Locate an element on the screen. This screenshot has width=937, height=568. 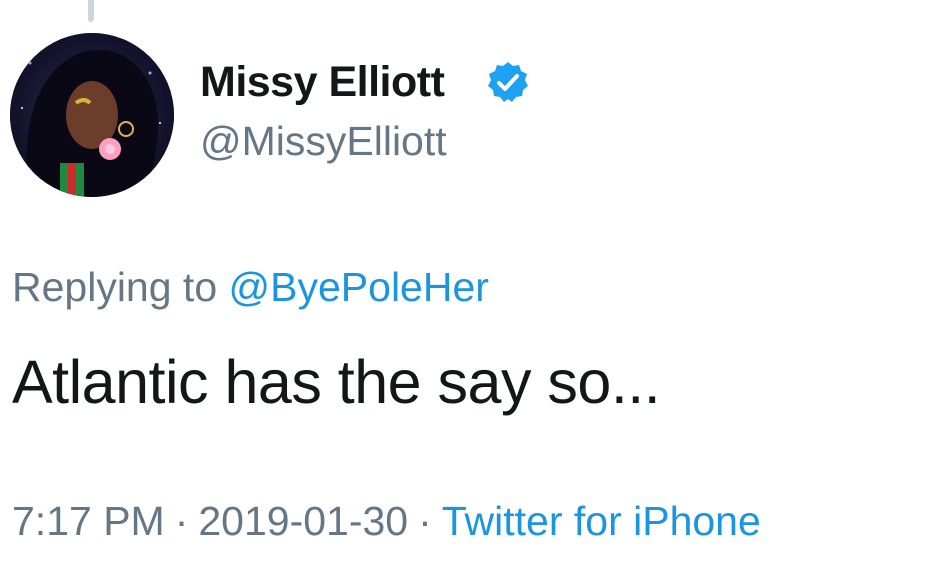
avatar-illustration-icon is located at coordinates (92, 115).